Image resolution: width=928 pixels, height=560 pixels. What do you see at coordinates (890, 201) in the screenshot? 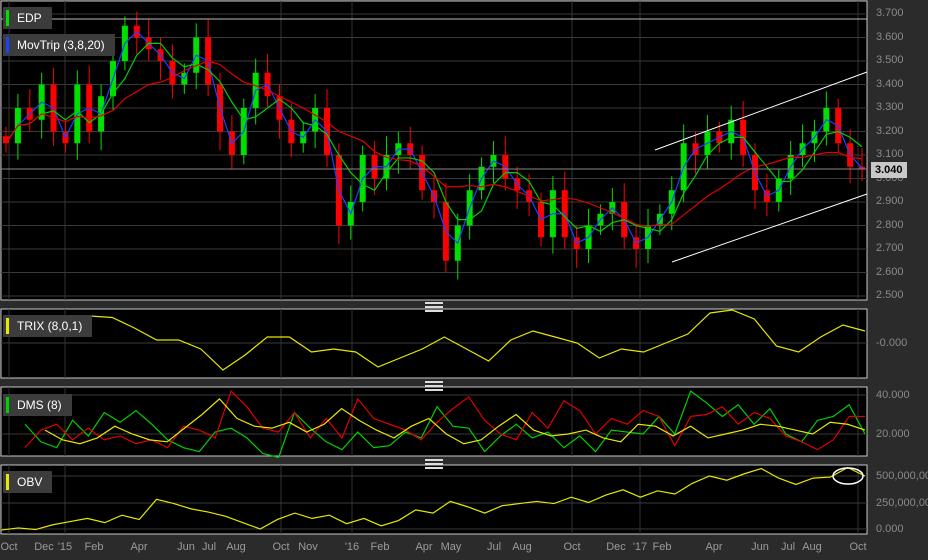
I see `price-axis-label: 2.900` at bounding box center [890, 201].